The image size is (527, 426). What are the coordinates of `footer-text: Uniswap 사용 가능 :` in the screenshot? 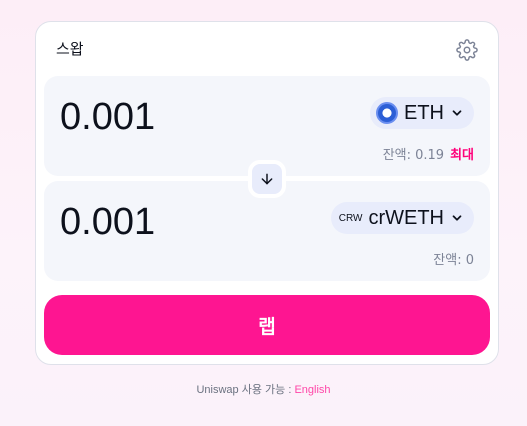 It's located at (245, 390).